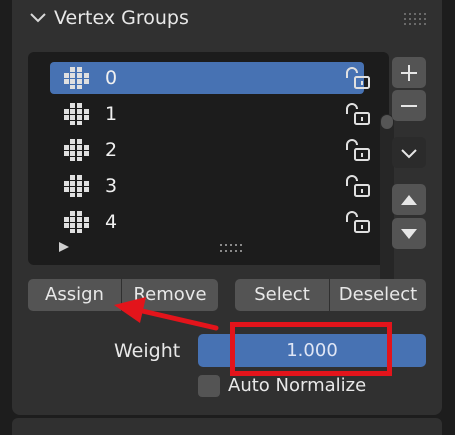  What do you see at coordinates (227, 426) in the screenshot?
I see `next-panel-header` at bounding box center [227, 426].